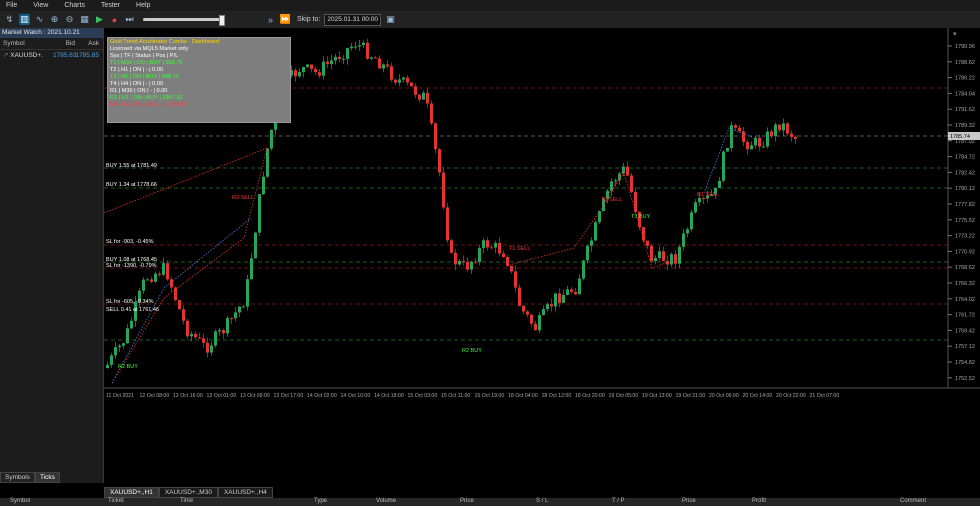 The image size is (980, 506). Describe the element at coordinates (913, 501) in the screenshot. I see `trades-header-10: Comment` at that location.